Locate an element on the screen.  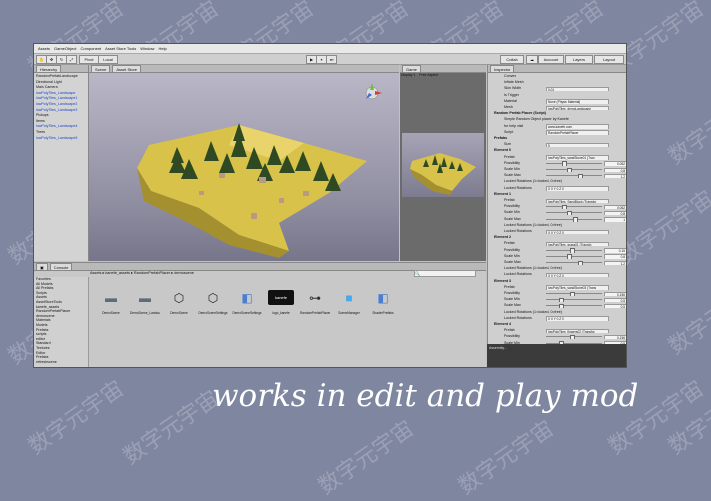
account-button: Account is located at coordinates (551, 59).